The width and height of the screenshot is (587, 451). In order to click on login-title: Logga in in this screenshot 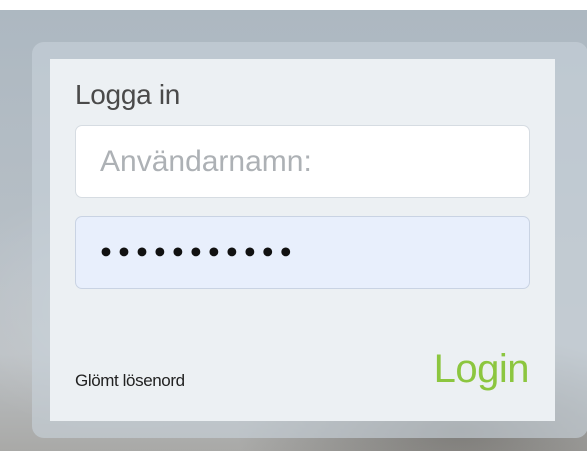, I will do `click(128, 94)`.